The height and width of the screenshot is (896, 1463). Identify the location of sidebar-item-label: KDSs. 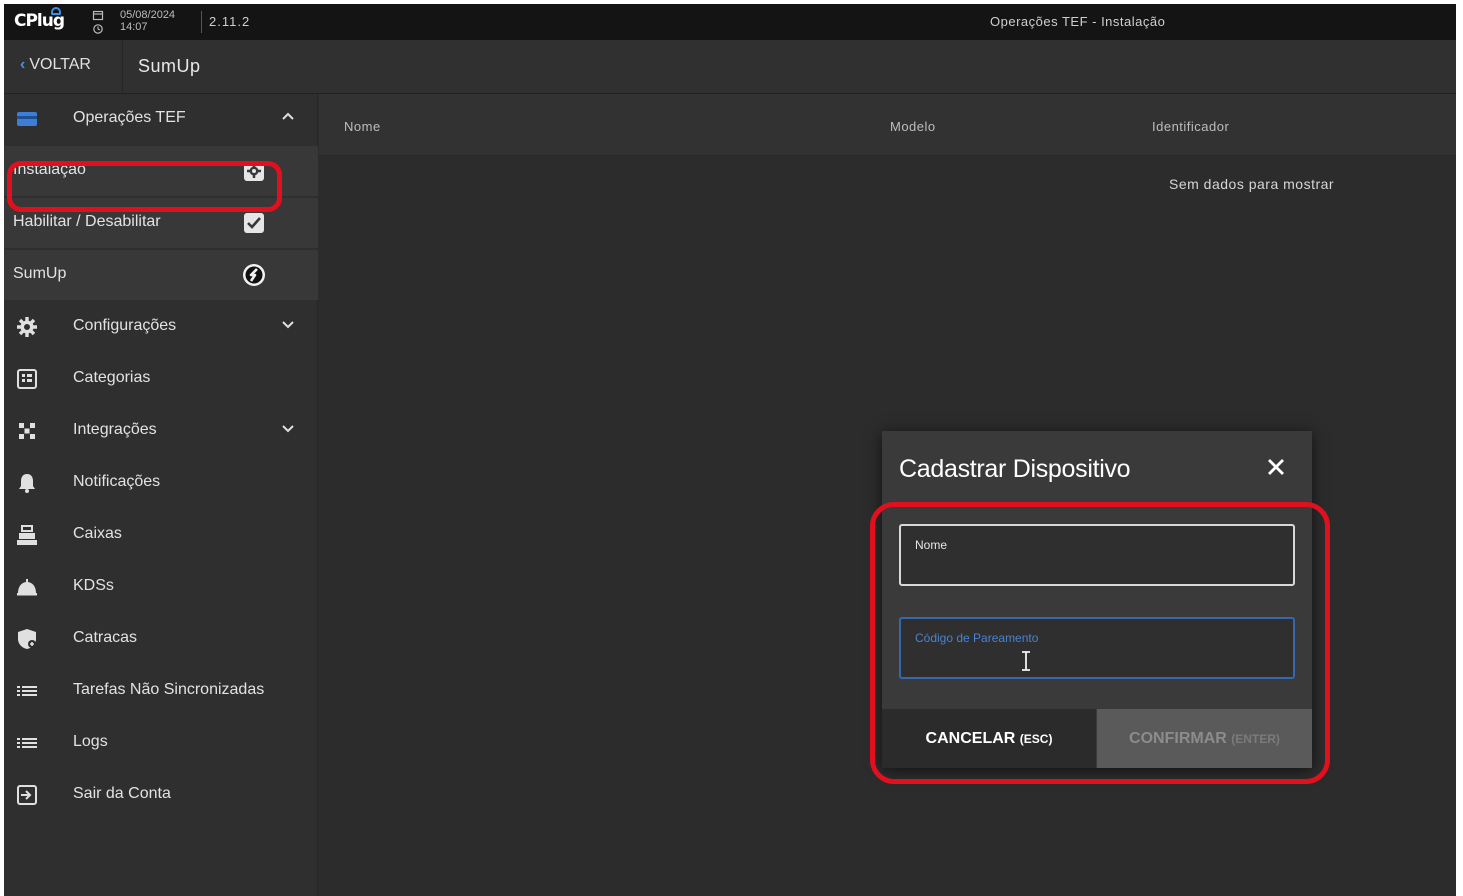
(93, 585).